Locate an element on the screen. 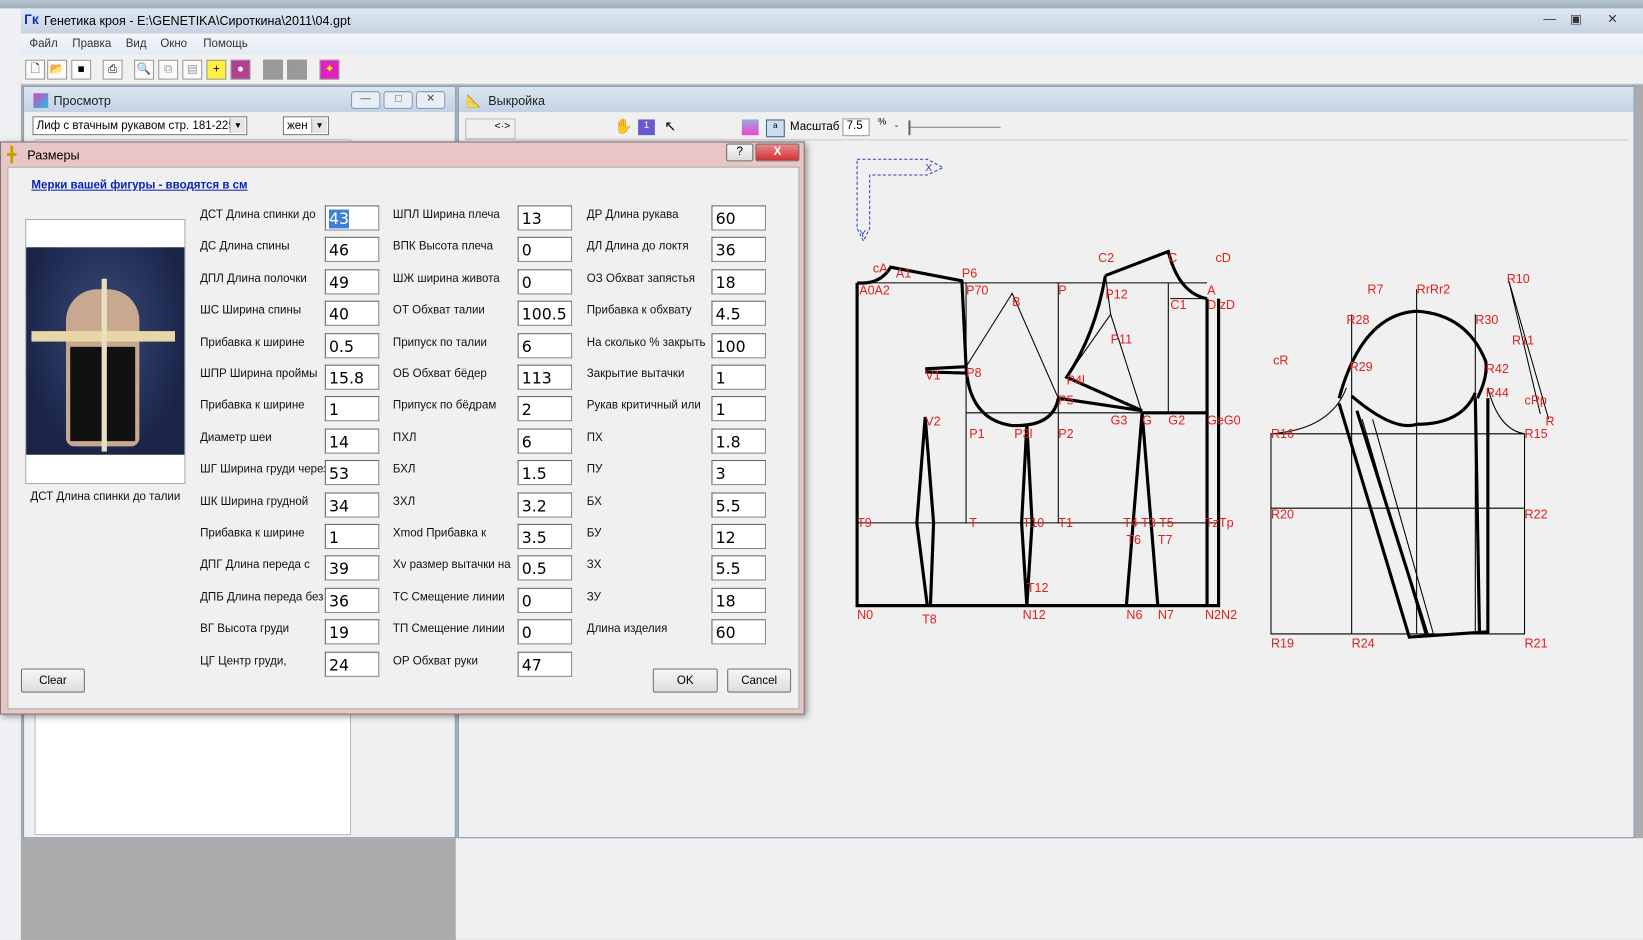  measurement-label: ЗУ is located at coordinates (593, 597).